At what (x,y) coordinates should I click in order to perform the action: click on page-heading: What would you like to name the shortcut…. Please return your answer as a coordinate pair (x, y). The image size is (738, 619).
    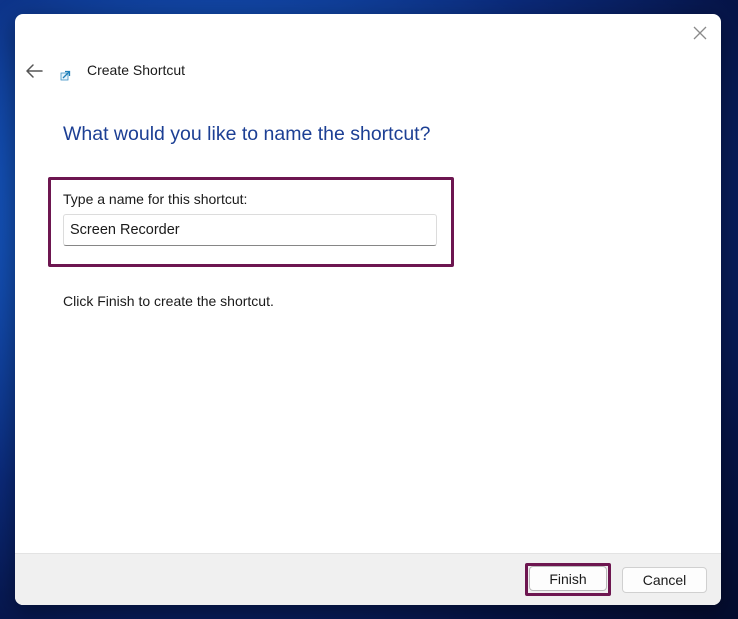
    Looking at the image, I should click on (247, 134).